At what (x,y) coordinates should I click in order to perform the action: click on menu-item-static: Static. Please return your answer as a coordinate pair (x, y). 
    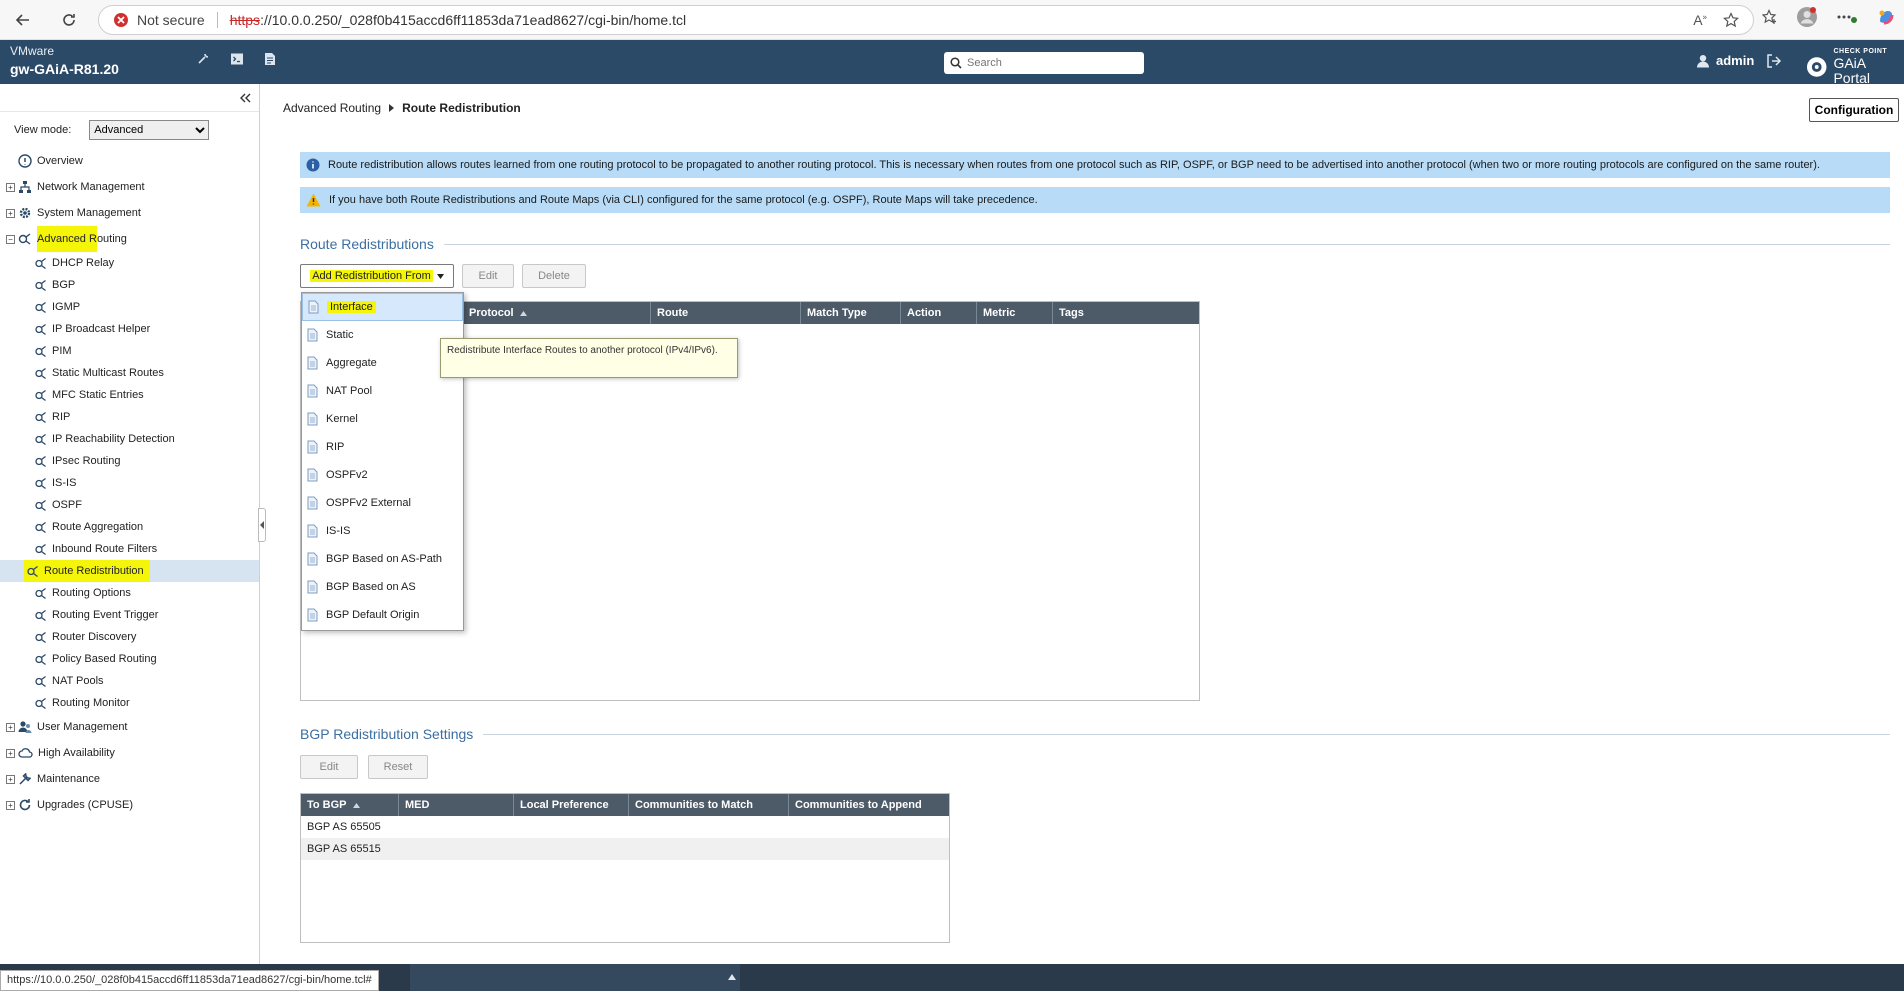
    Looking at the image, I should click on (382, 335).